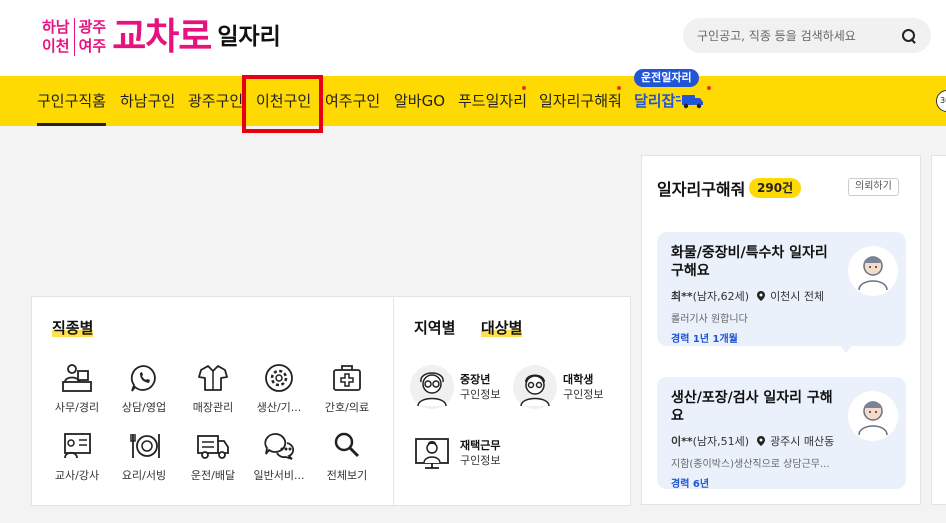  I want to click on monitor-person-icon, so click(432, 453).